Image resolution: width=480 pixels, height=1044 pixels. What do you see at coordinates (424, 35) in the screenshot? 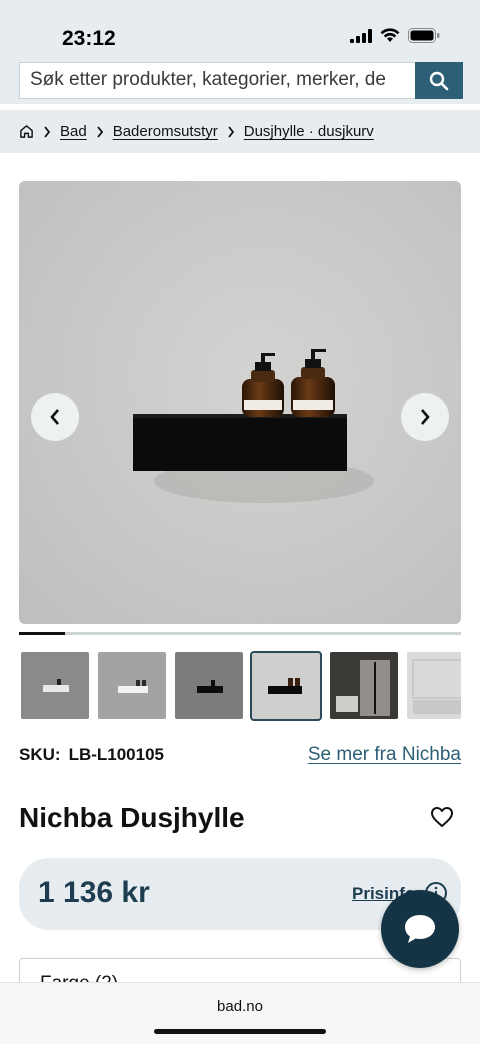
I see `battery-icon` at bounding box center [424, 35].